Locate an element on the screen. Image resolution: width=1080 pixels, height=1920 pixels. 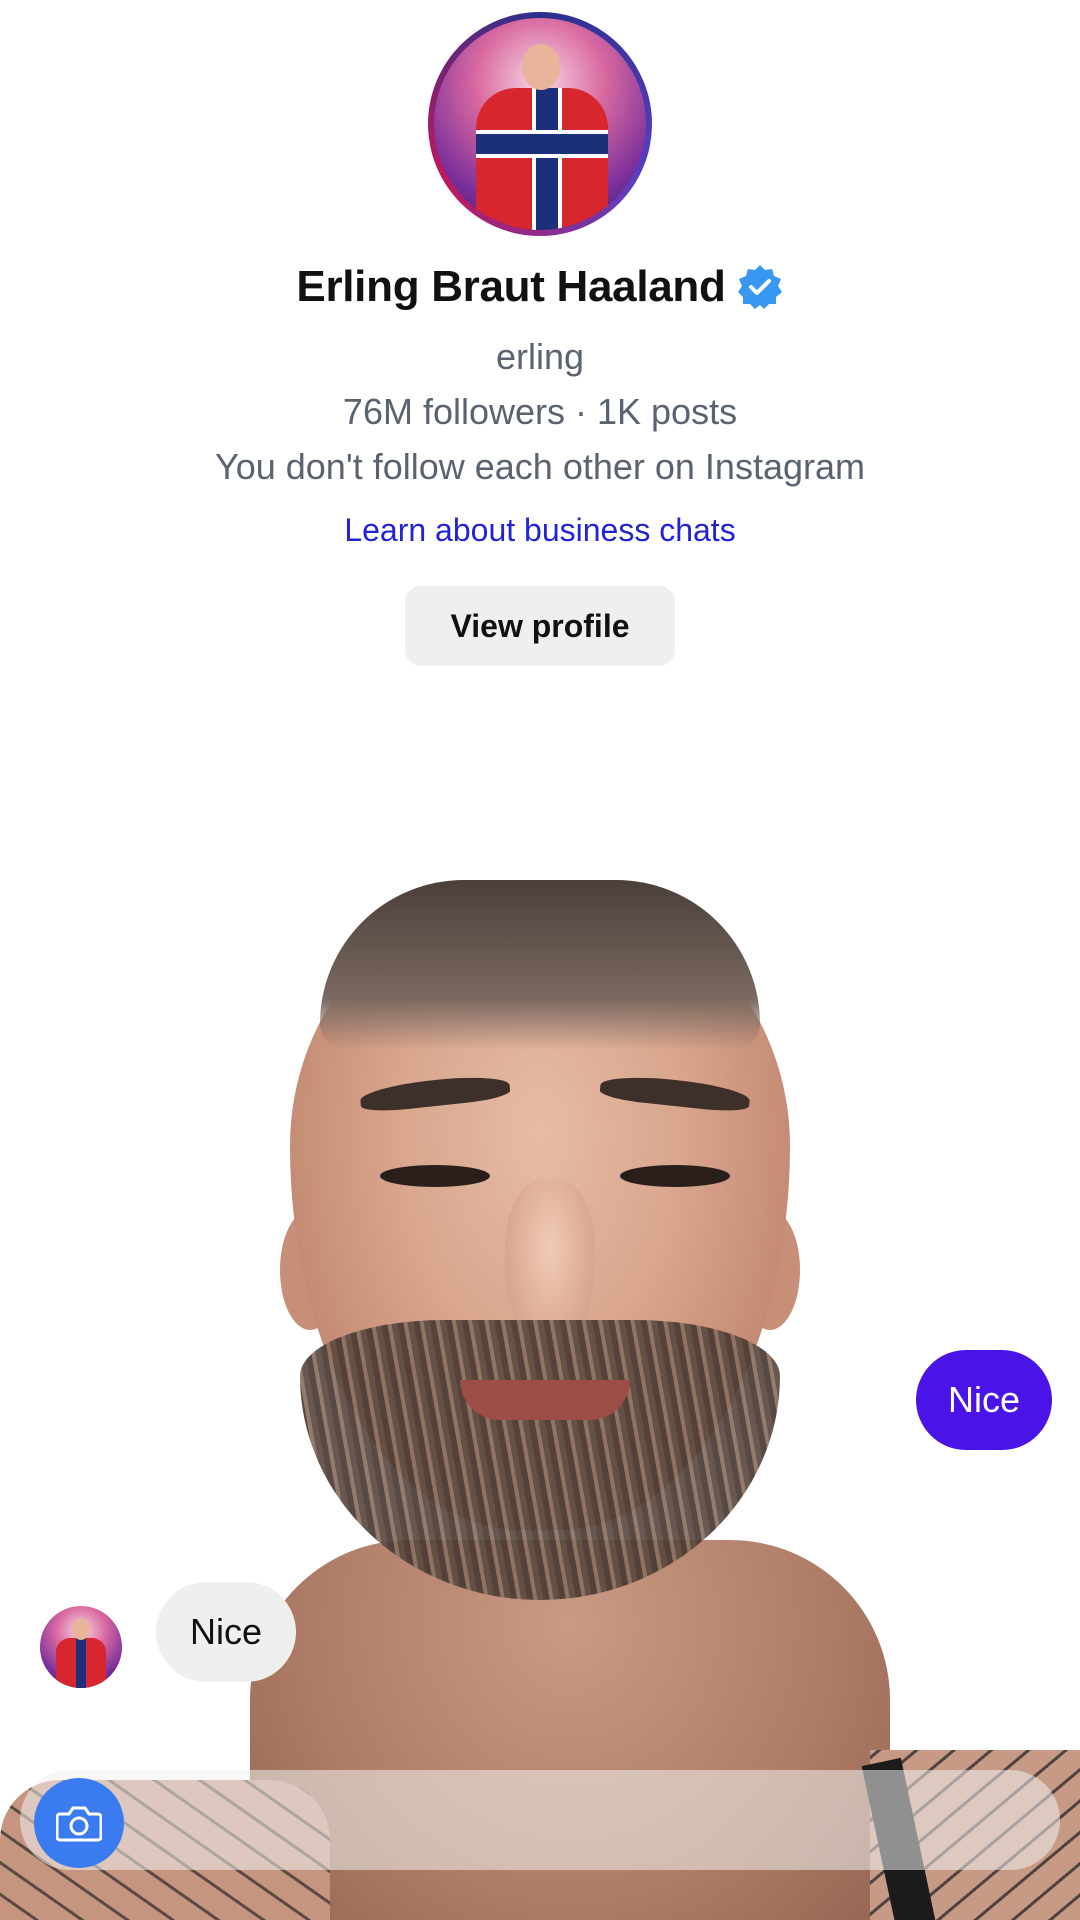
follow-status-note: You don't follow each other on Instagram is located at coordinates (540, 466).